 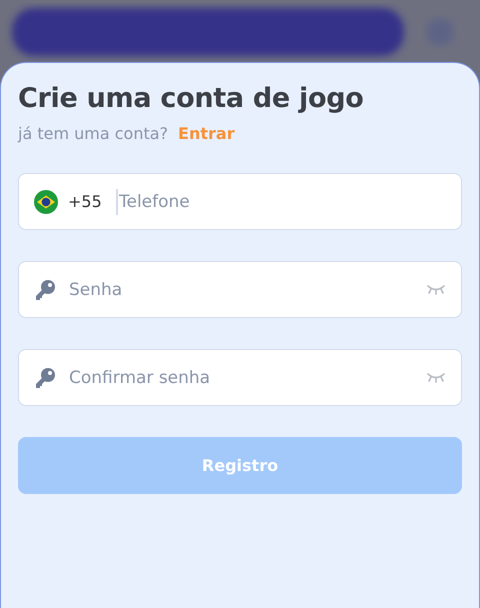 What do you see at coordinates (240, 289) in the screenshot?
I see `password-field: Senha` at bounding box center [240, 289].